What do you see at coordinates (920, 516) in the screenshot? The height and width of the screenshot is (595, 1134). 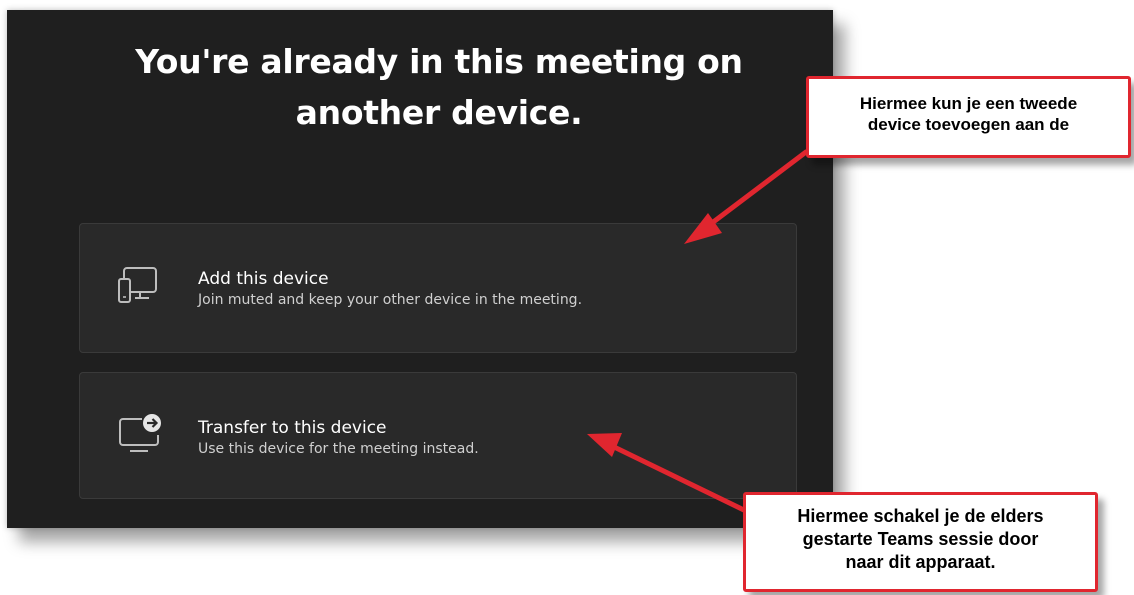 I see `callout-bottom-line-1: Hiermee schakel je de elders` at bounding box center [920, 516].